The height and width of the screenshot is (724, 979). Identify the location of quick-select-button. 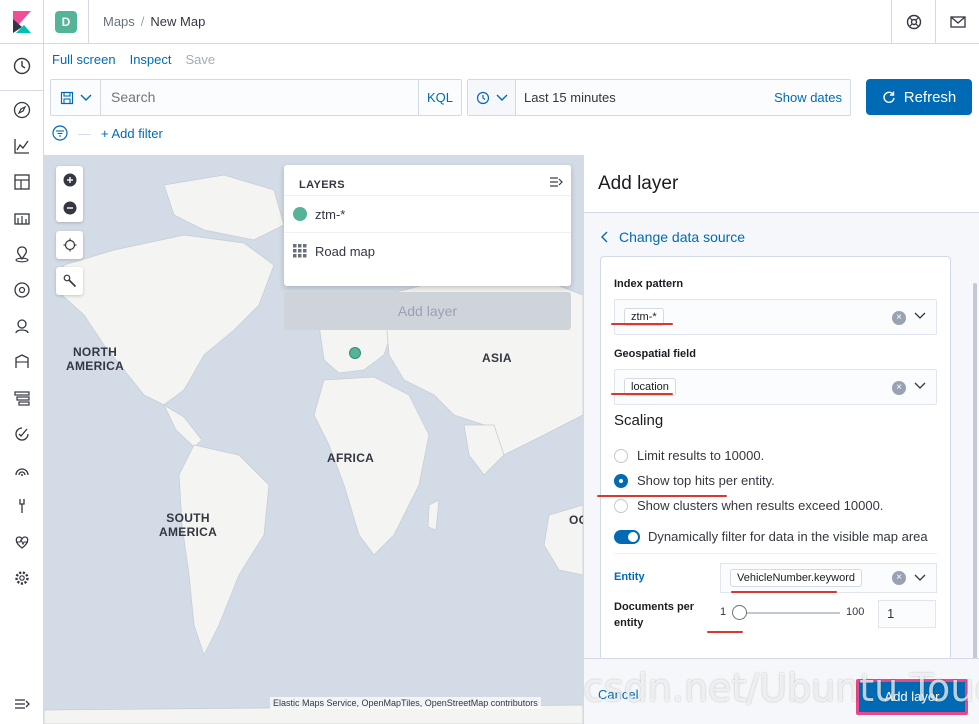
(492, 97).